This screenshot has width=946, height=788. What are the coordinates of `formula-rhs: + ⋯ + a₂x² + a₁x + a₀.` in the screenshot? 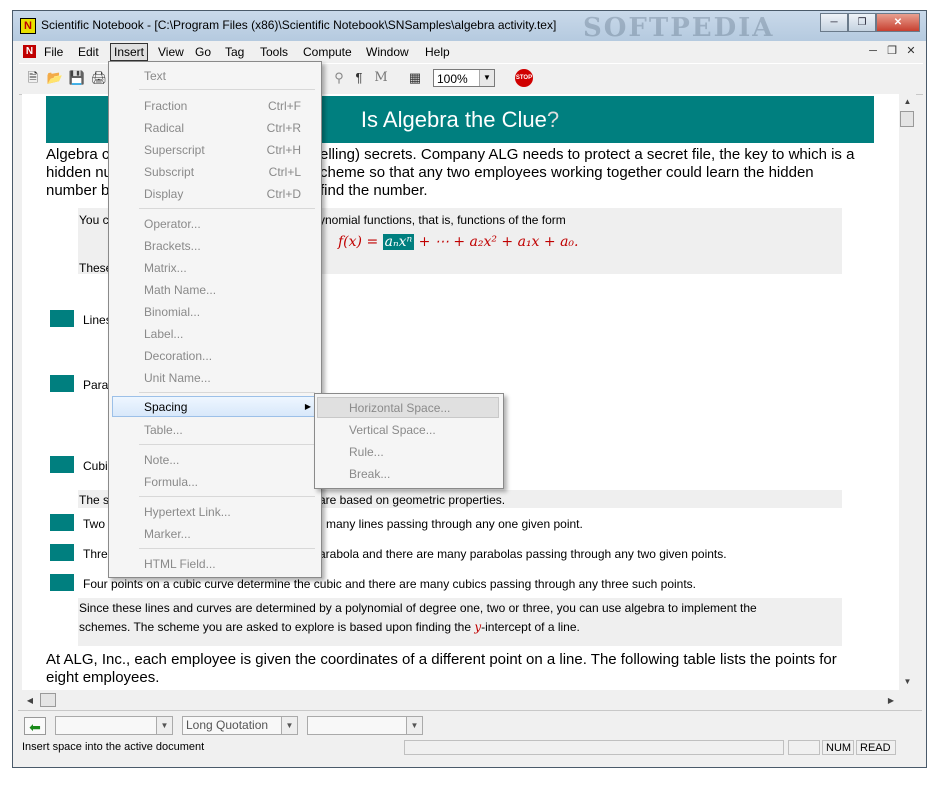 It's located at (496, 242).